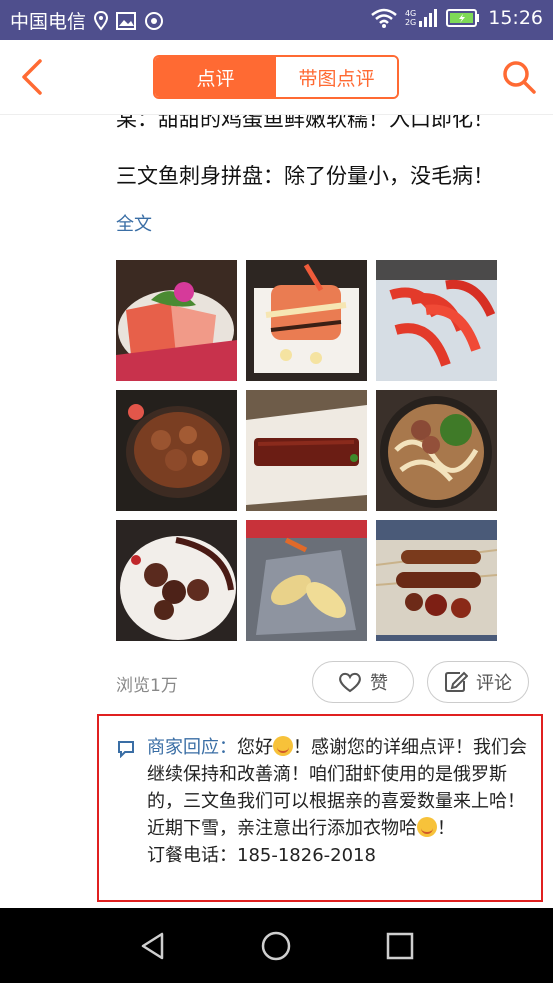 Image resolution: width=553 pixels, height=983 pixels. I want to click on beef-bowl-photo, so click(176, 450).